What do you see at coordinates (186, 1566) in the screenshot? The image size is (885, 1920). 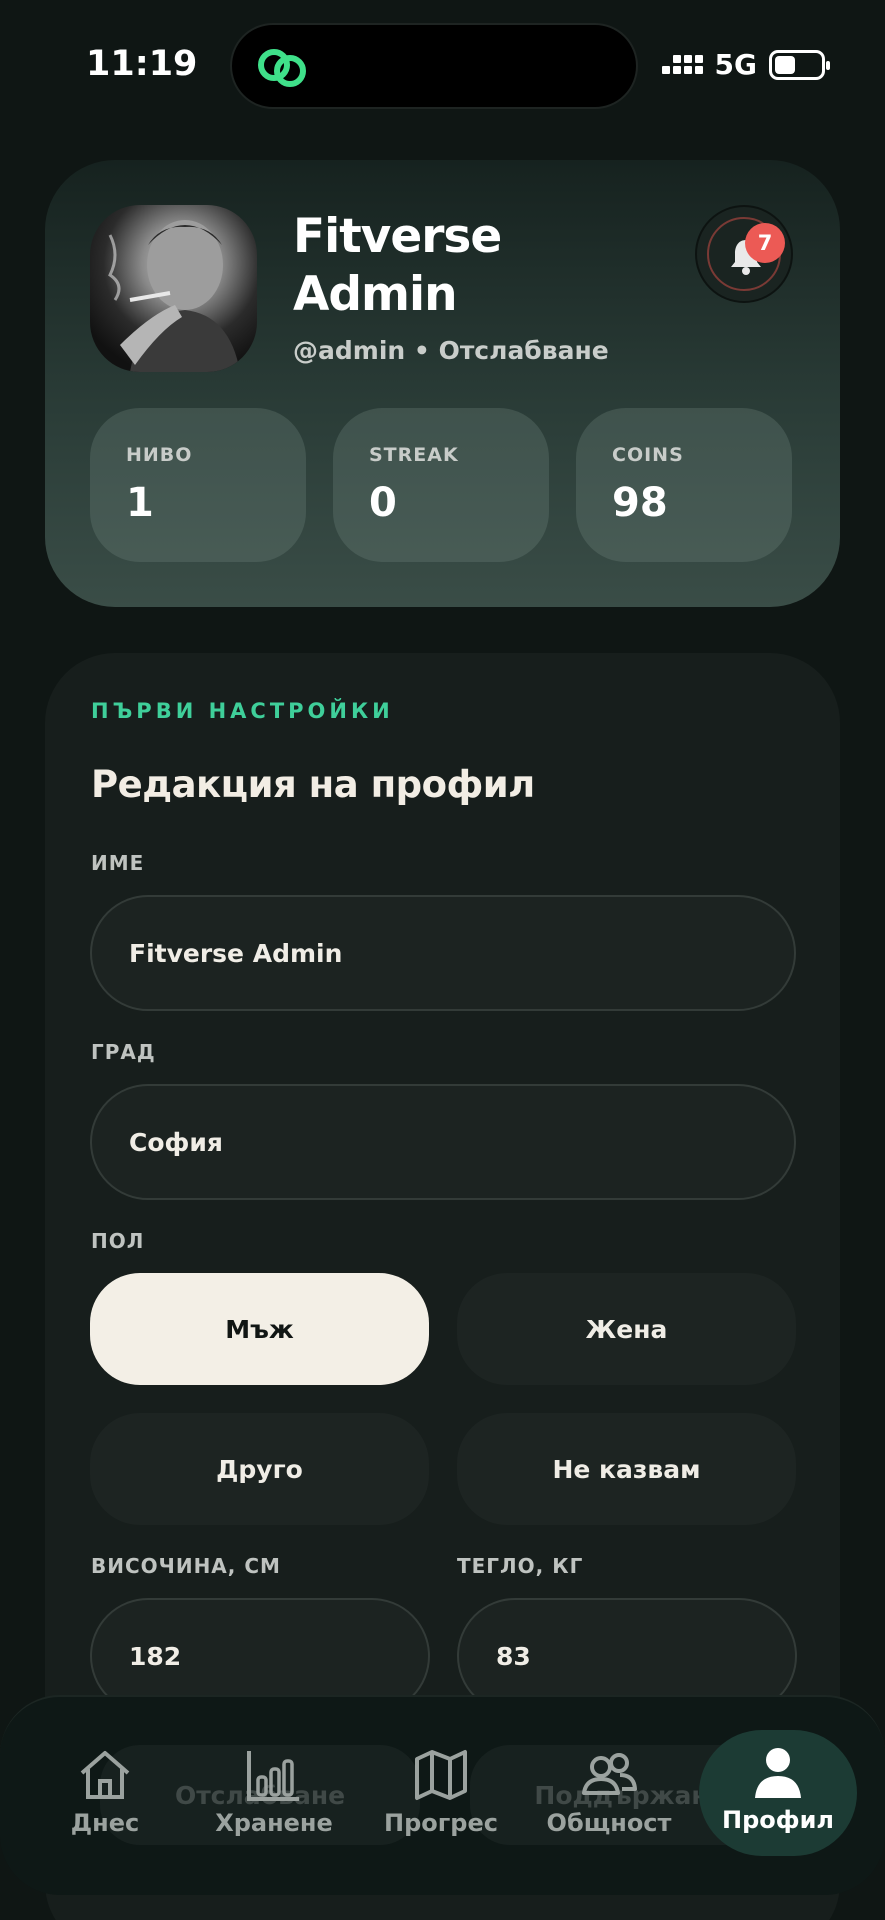 I see `height-label: ВИСОЧИНА, СМ` at bounding box center [186, 1566].